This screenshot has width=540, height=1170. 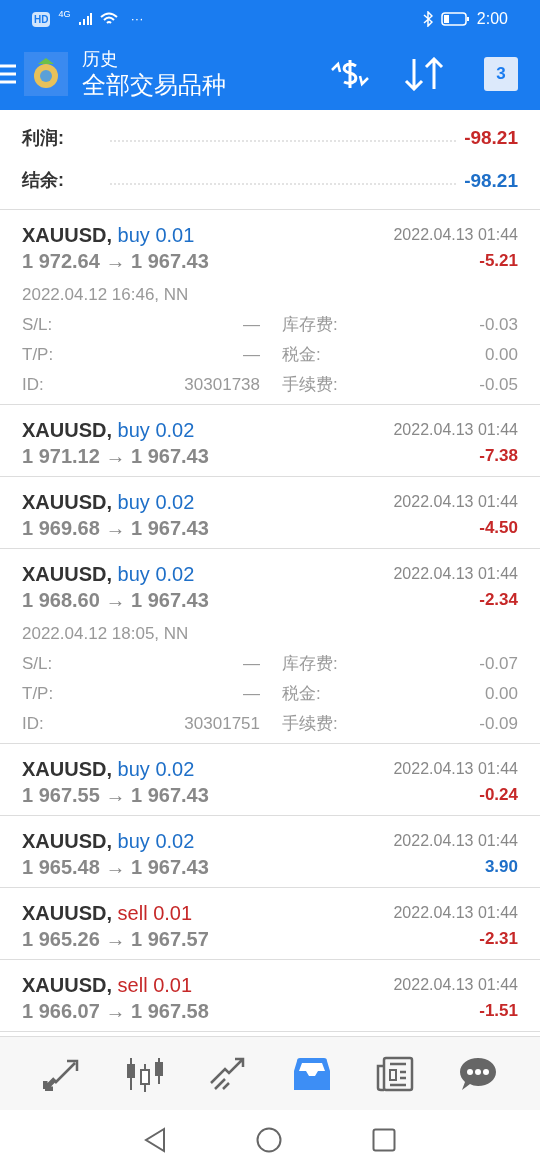 I want to click on trade-profit: -2.34, so click(x=498, y=600).